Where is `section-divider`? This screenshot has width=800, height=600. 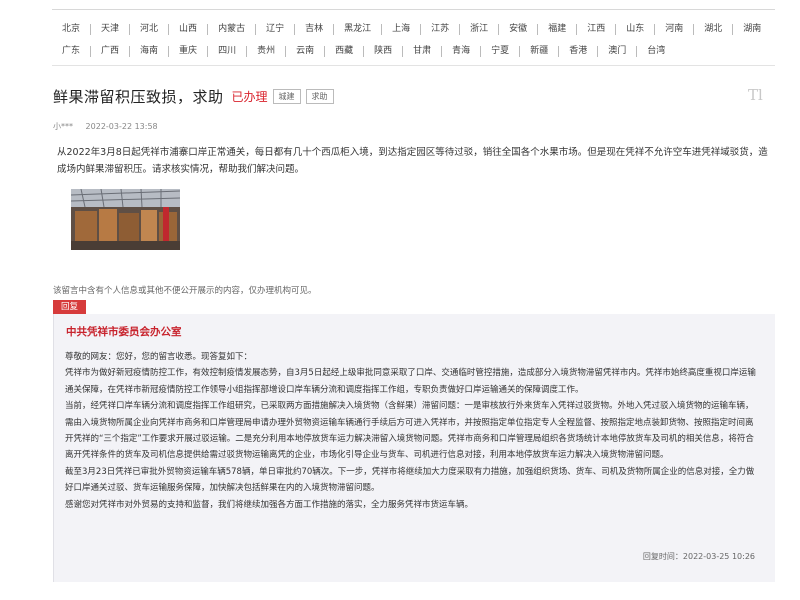
section-divider is located at coordinates (413, 65).